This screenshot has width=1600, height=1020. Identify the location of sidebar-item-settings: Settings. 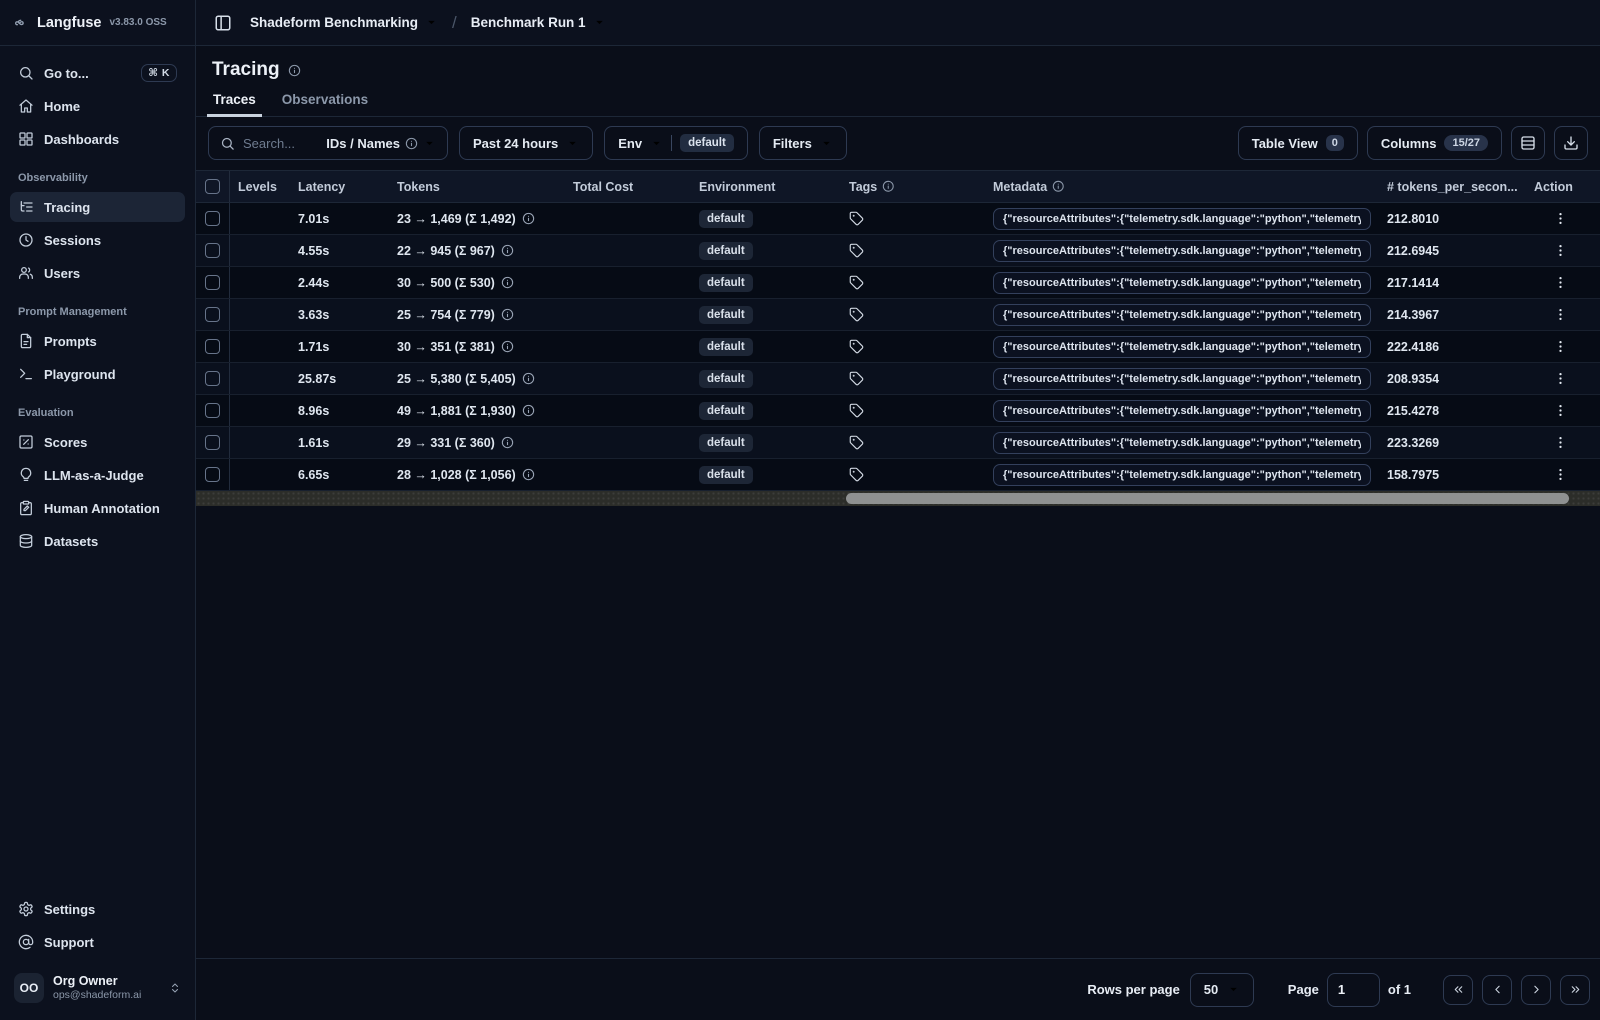
(97, 909).